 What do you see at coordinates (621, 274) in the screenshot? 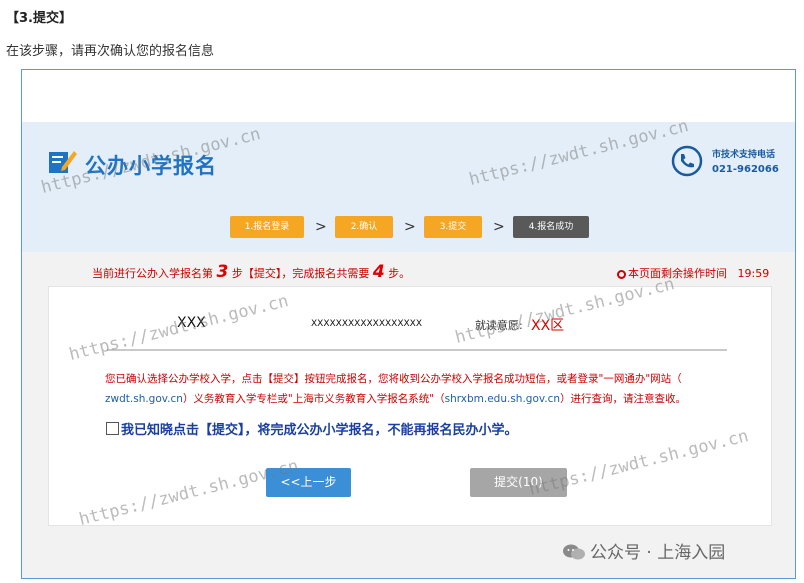
I see `clock-icon` at bounding box center [621, 274].